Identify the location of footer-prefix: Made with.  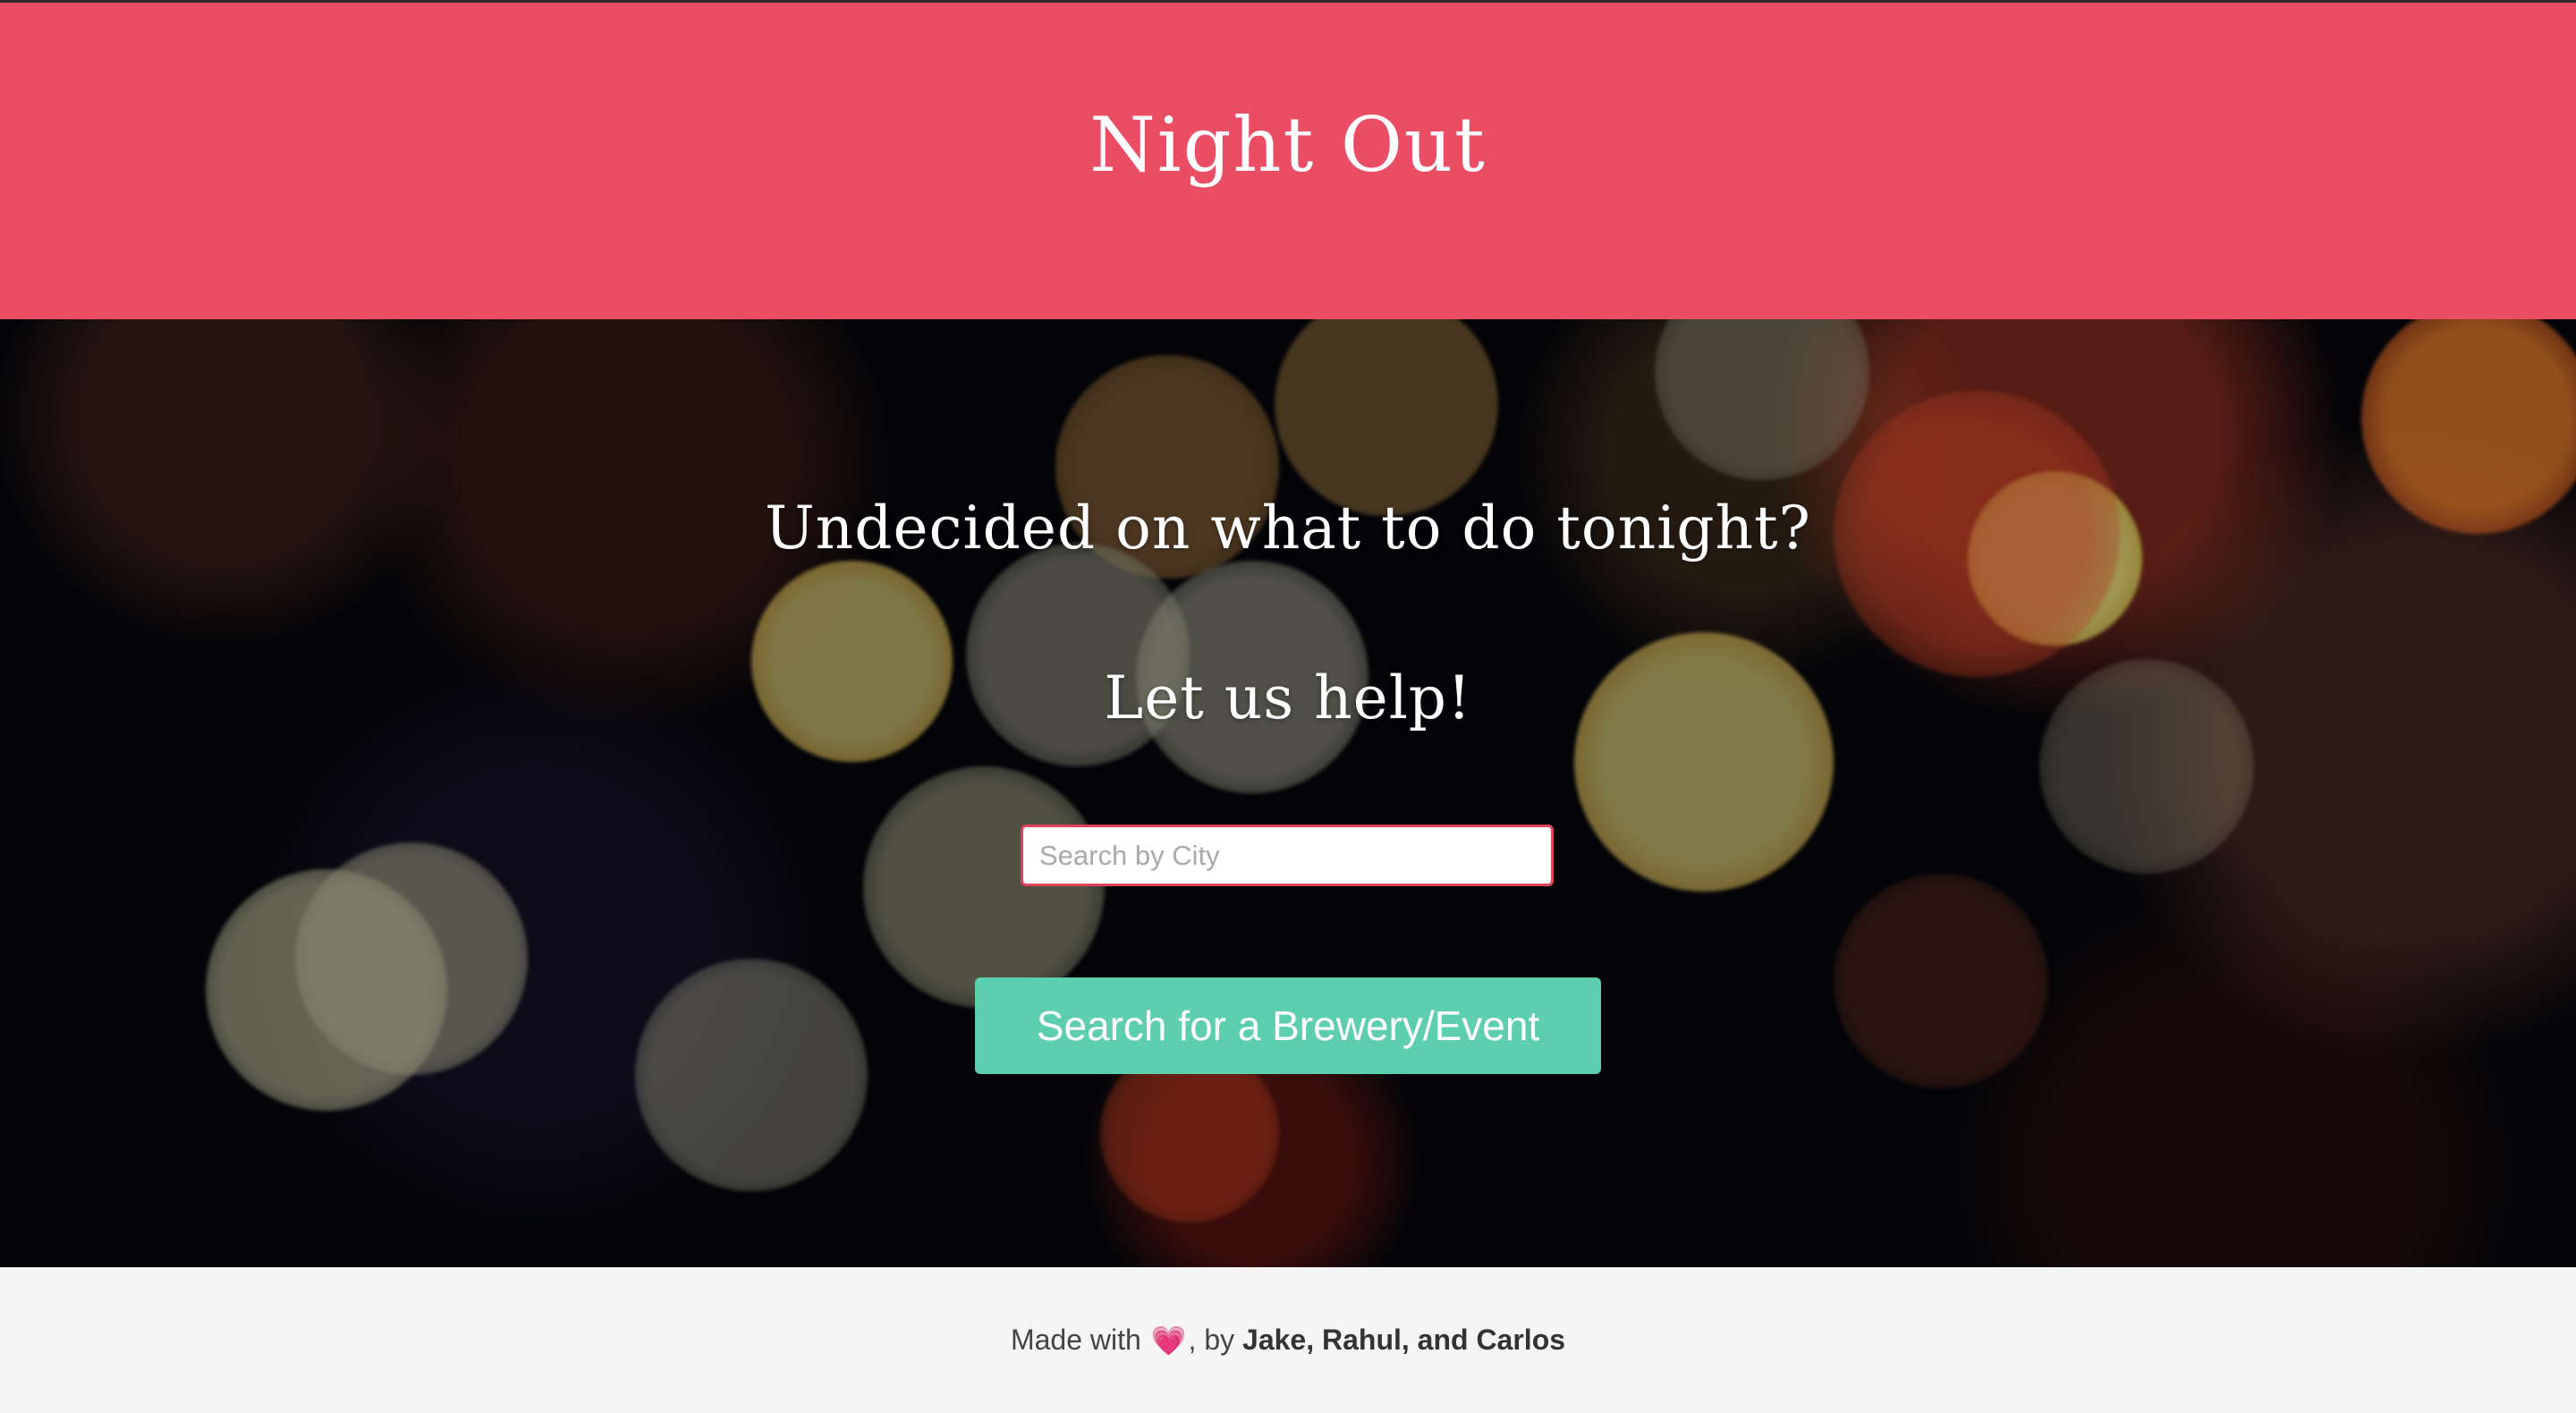
(1075, 1340).